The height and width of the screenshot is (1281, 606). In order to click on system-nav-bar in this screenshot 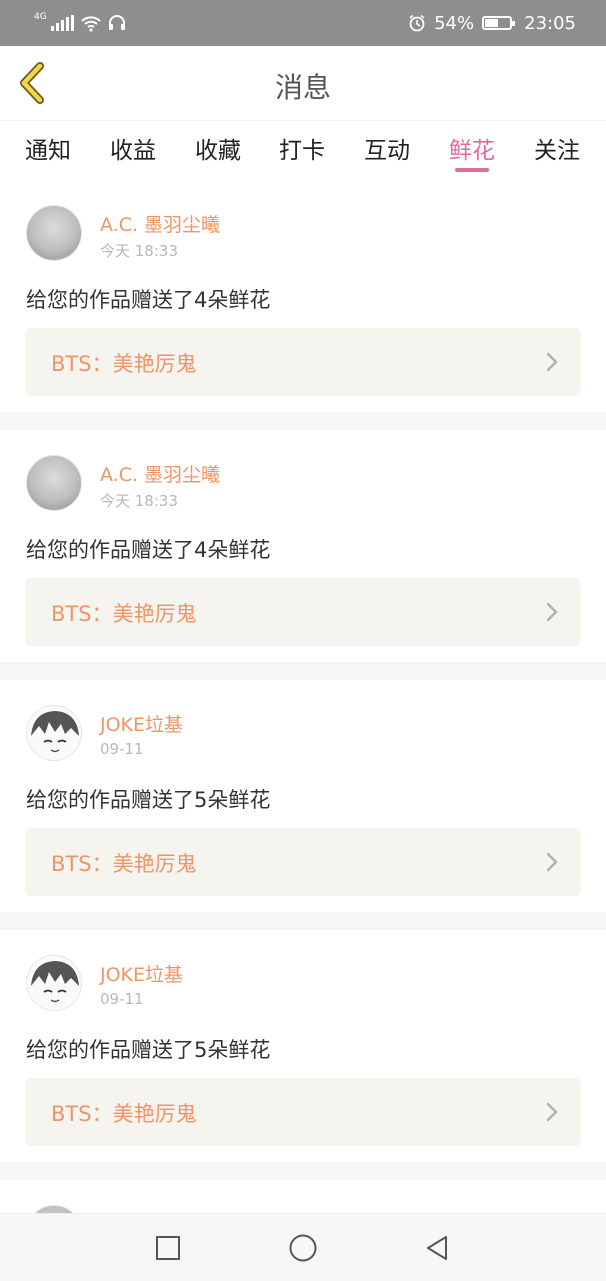, I will do `click(303, 1247)`.